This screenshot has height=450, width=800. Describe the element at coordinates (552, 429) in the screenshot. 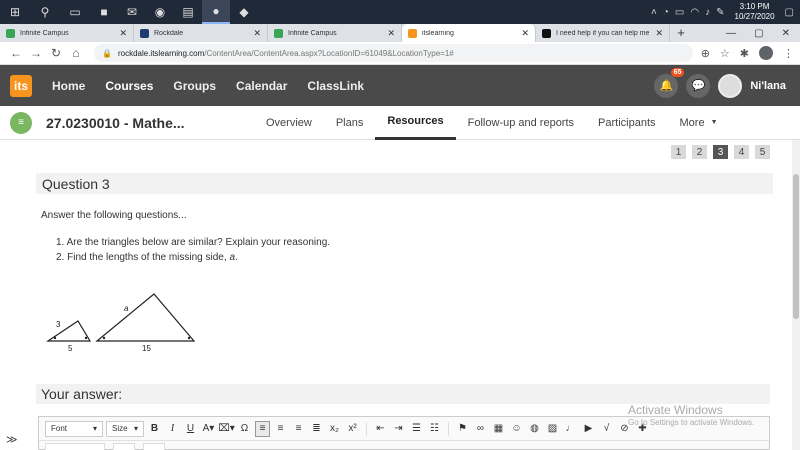

I see `image-icon: ▨` at that location.